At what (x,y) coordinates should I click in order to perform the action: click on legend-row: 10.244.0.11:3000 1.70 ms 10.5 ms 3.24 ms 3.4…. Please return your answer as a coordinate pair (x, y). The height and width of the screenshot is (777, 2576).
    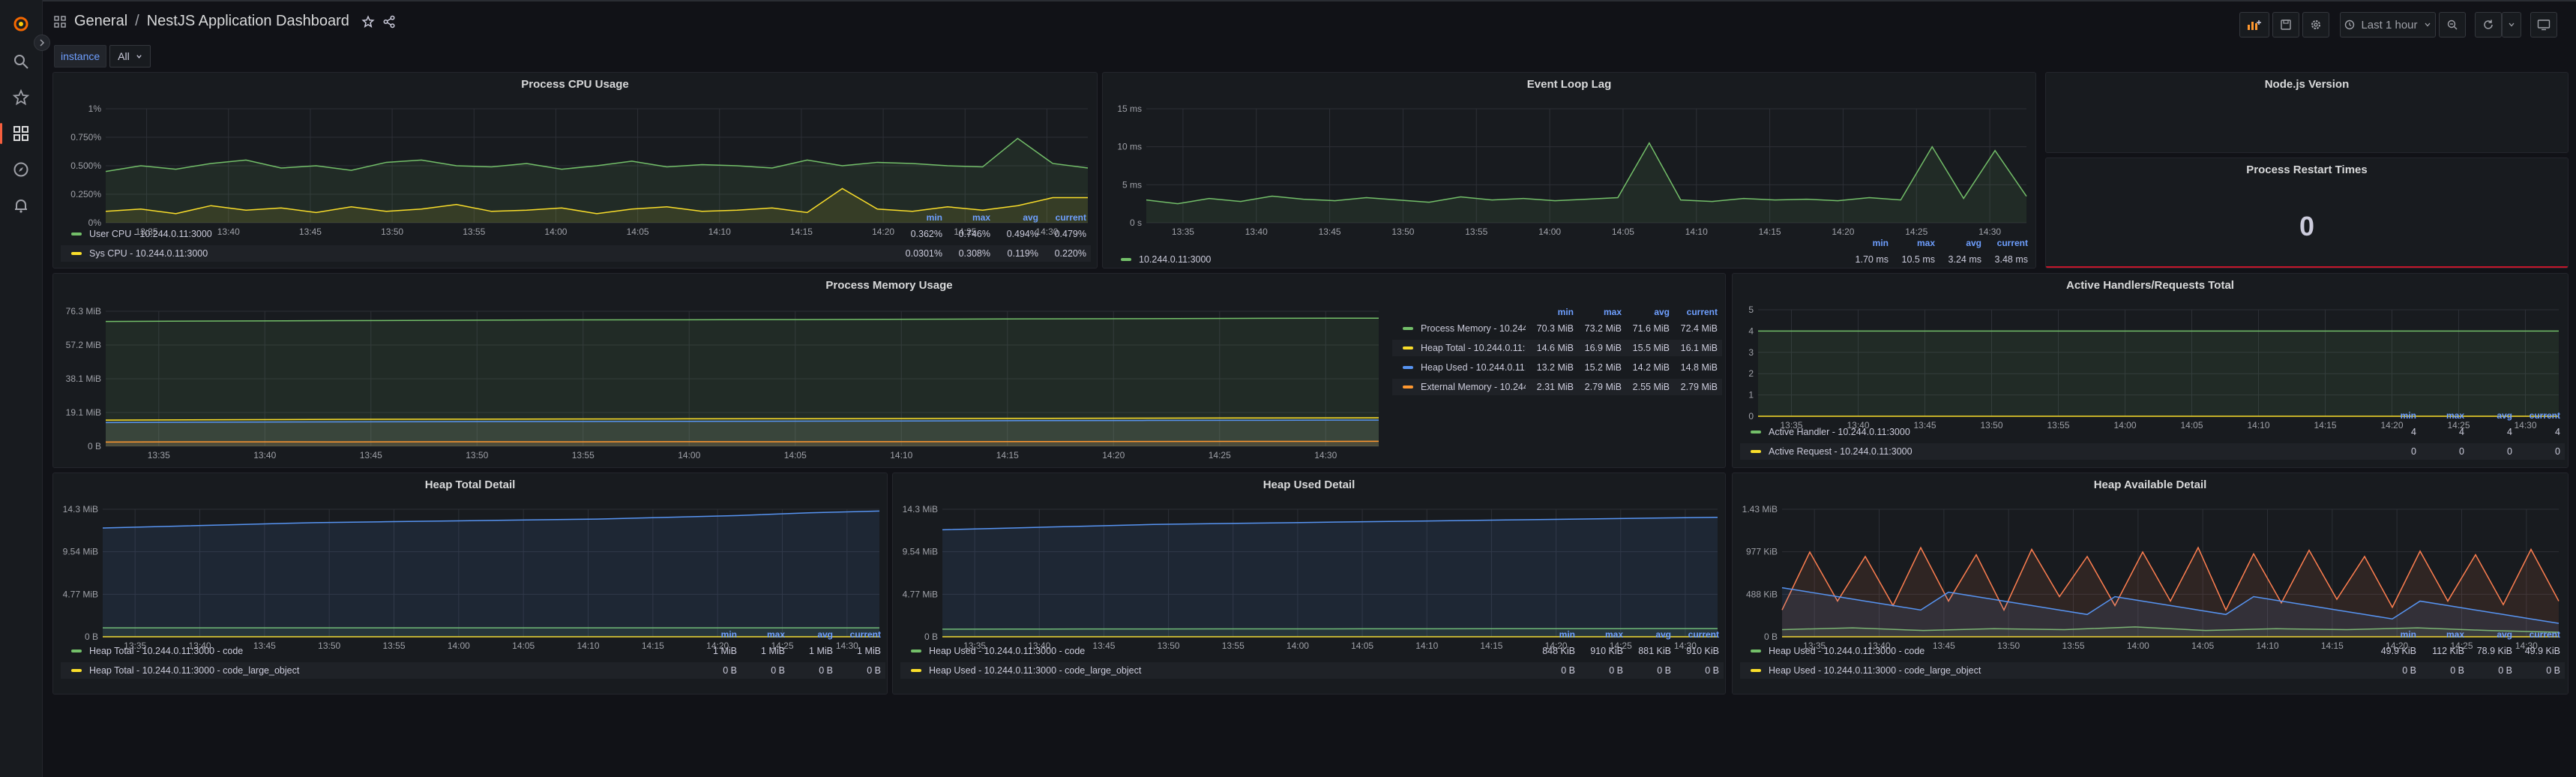
    Looking at the image, I should click on (1571, 259).